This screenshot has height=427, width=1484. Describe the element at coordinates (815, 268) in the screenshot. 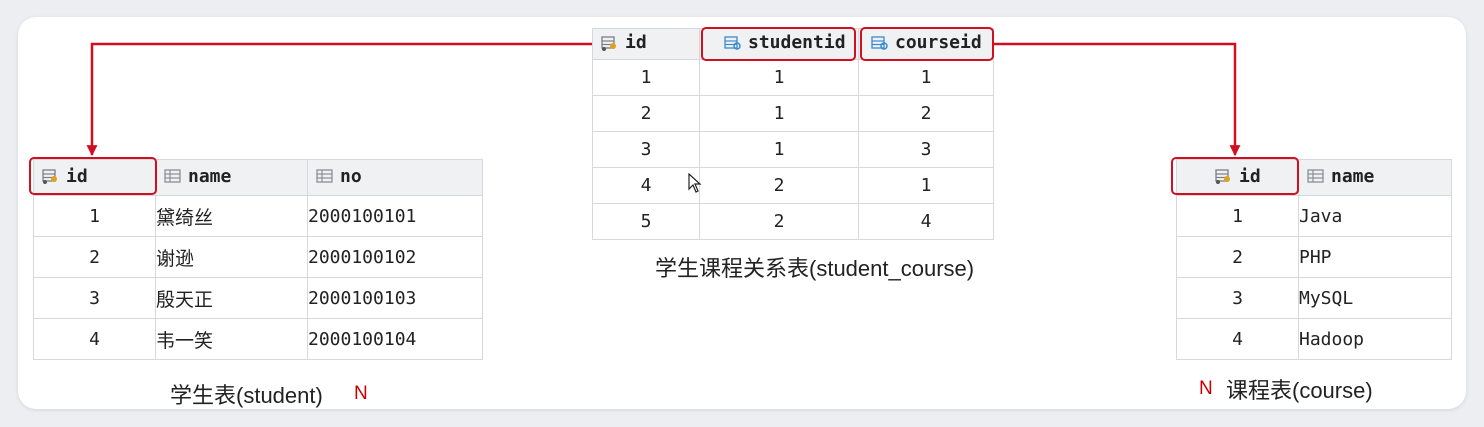

I see `student-course-table-caption: 学生课程关系表(student_course)` at that location.